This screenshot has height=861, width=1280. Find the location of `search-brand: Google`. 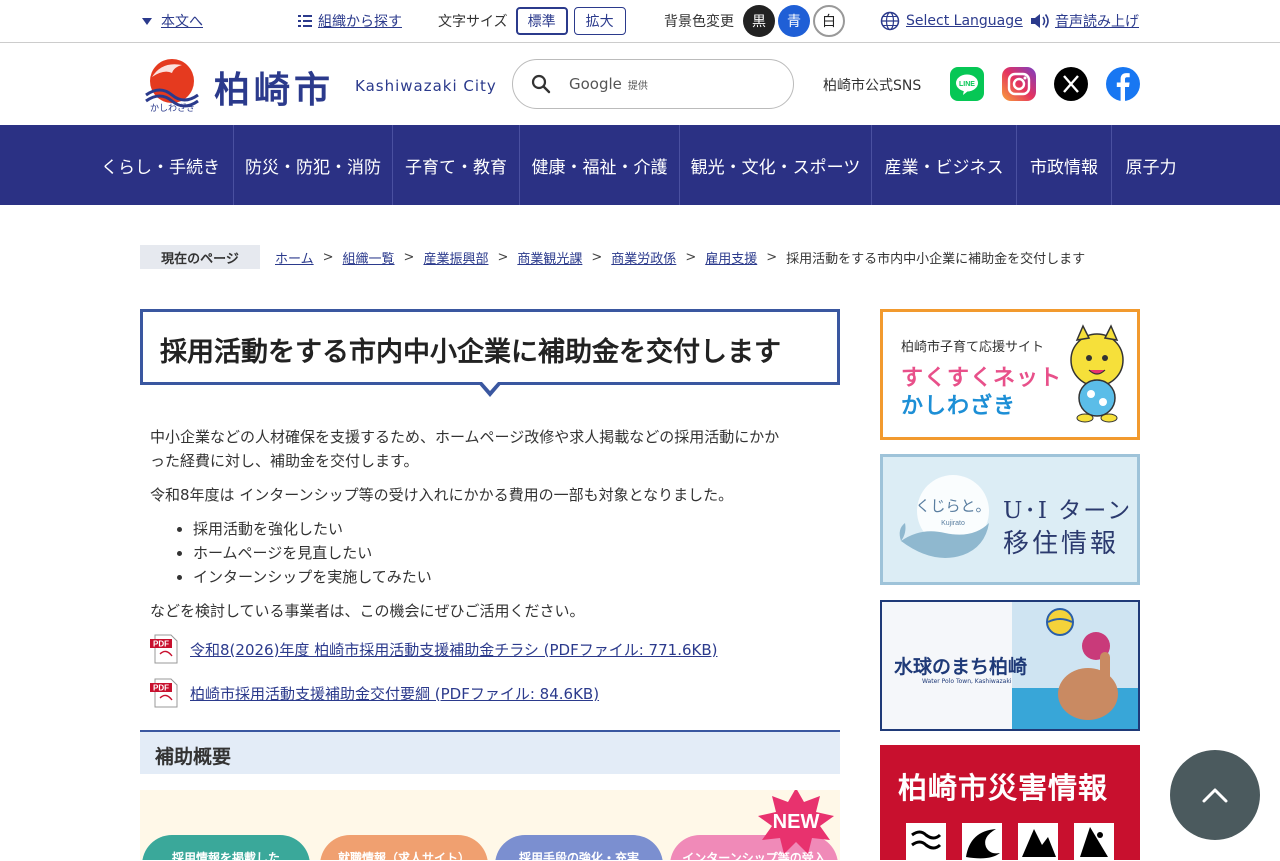

search-brand: Google is located at coordinates (595, 84).